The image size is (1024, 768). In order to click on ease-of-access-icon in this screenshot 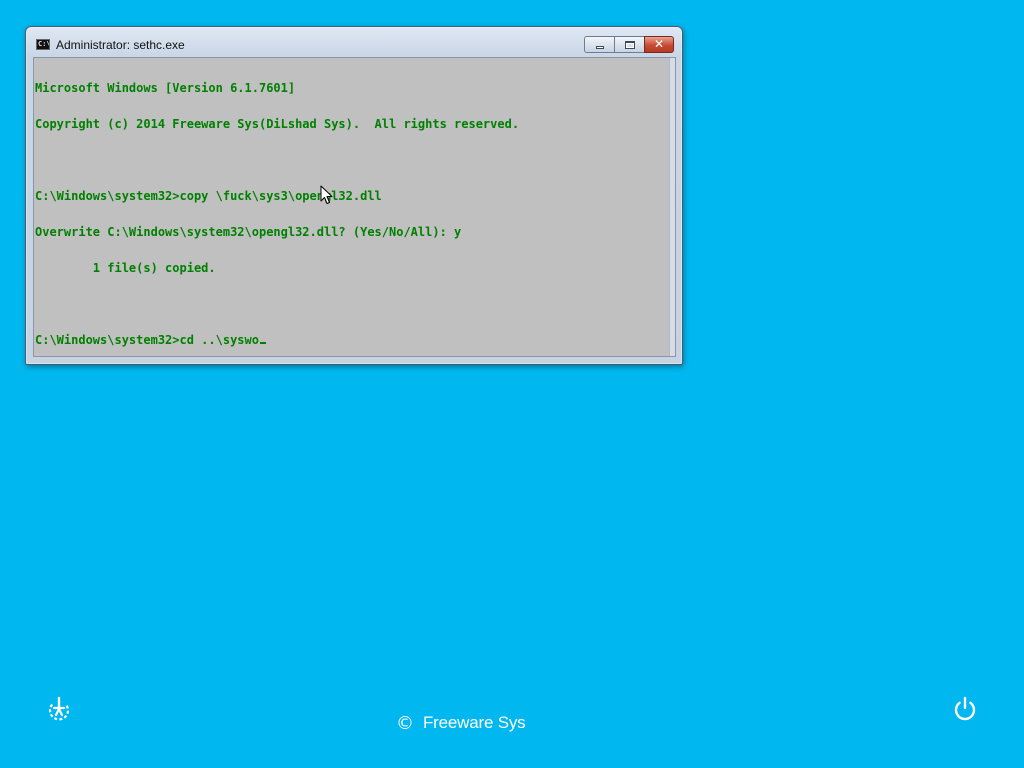, I will do `click(59, 710)`.